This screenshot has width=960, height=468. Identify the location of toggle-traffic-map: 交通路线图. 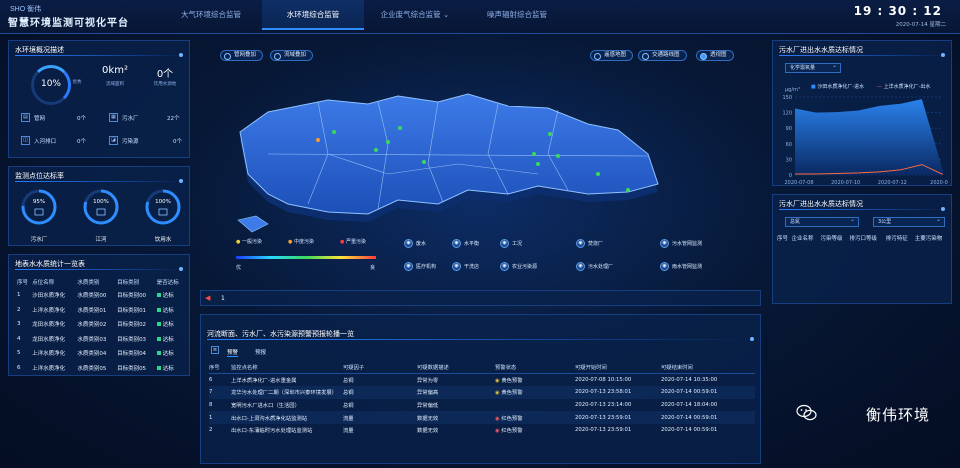
(662, 55).